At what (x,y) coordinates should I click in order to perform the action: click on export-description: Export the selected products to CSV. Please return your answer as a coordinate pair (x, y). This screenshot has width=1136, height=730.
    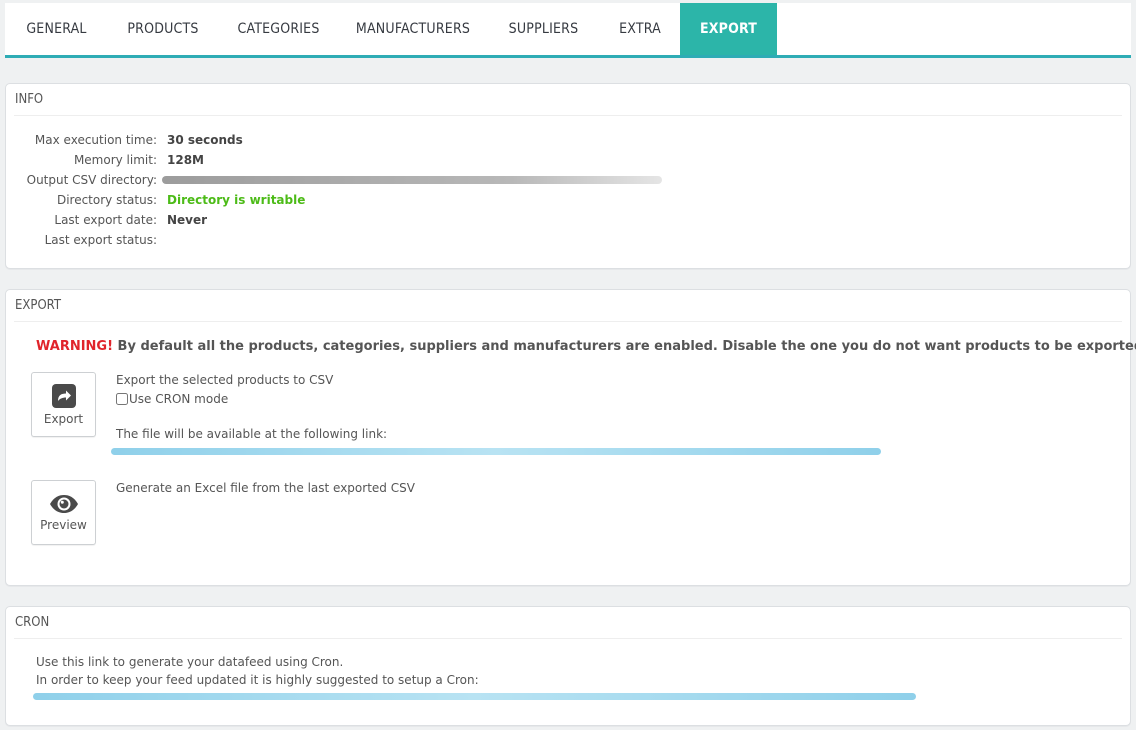
    Looking at the image, I should click on (225, 380).